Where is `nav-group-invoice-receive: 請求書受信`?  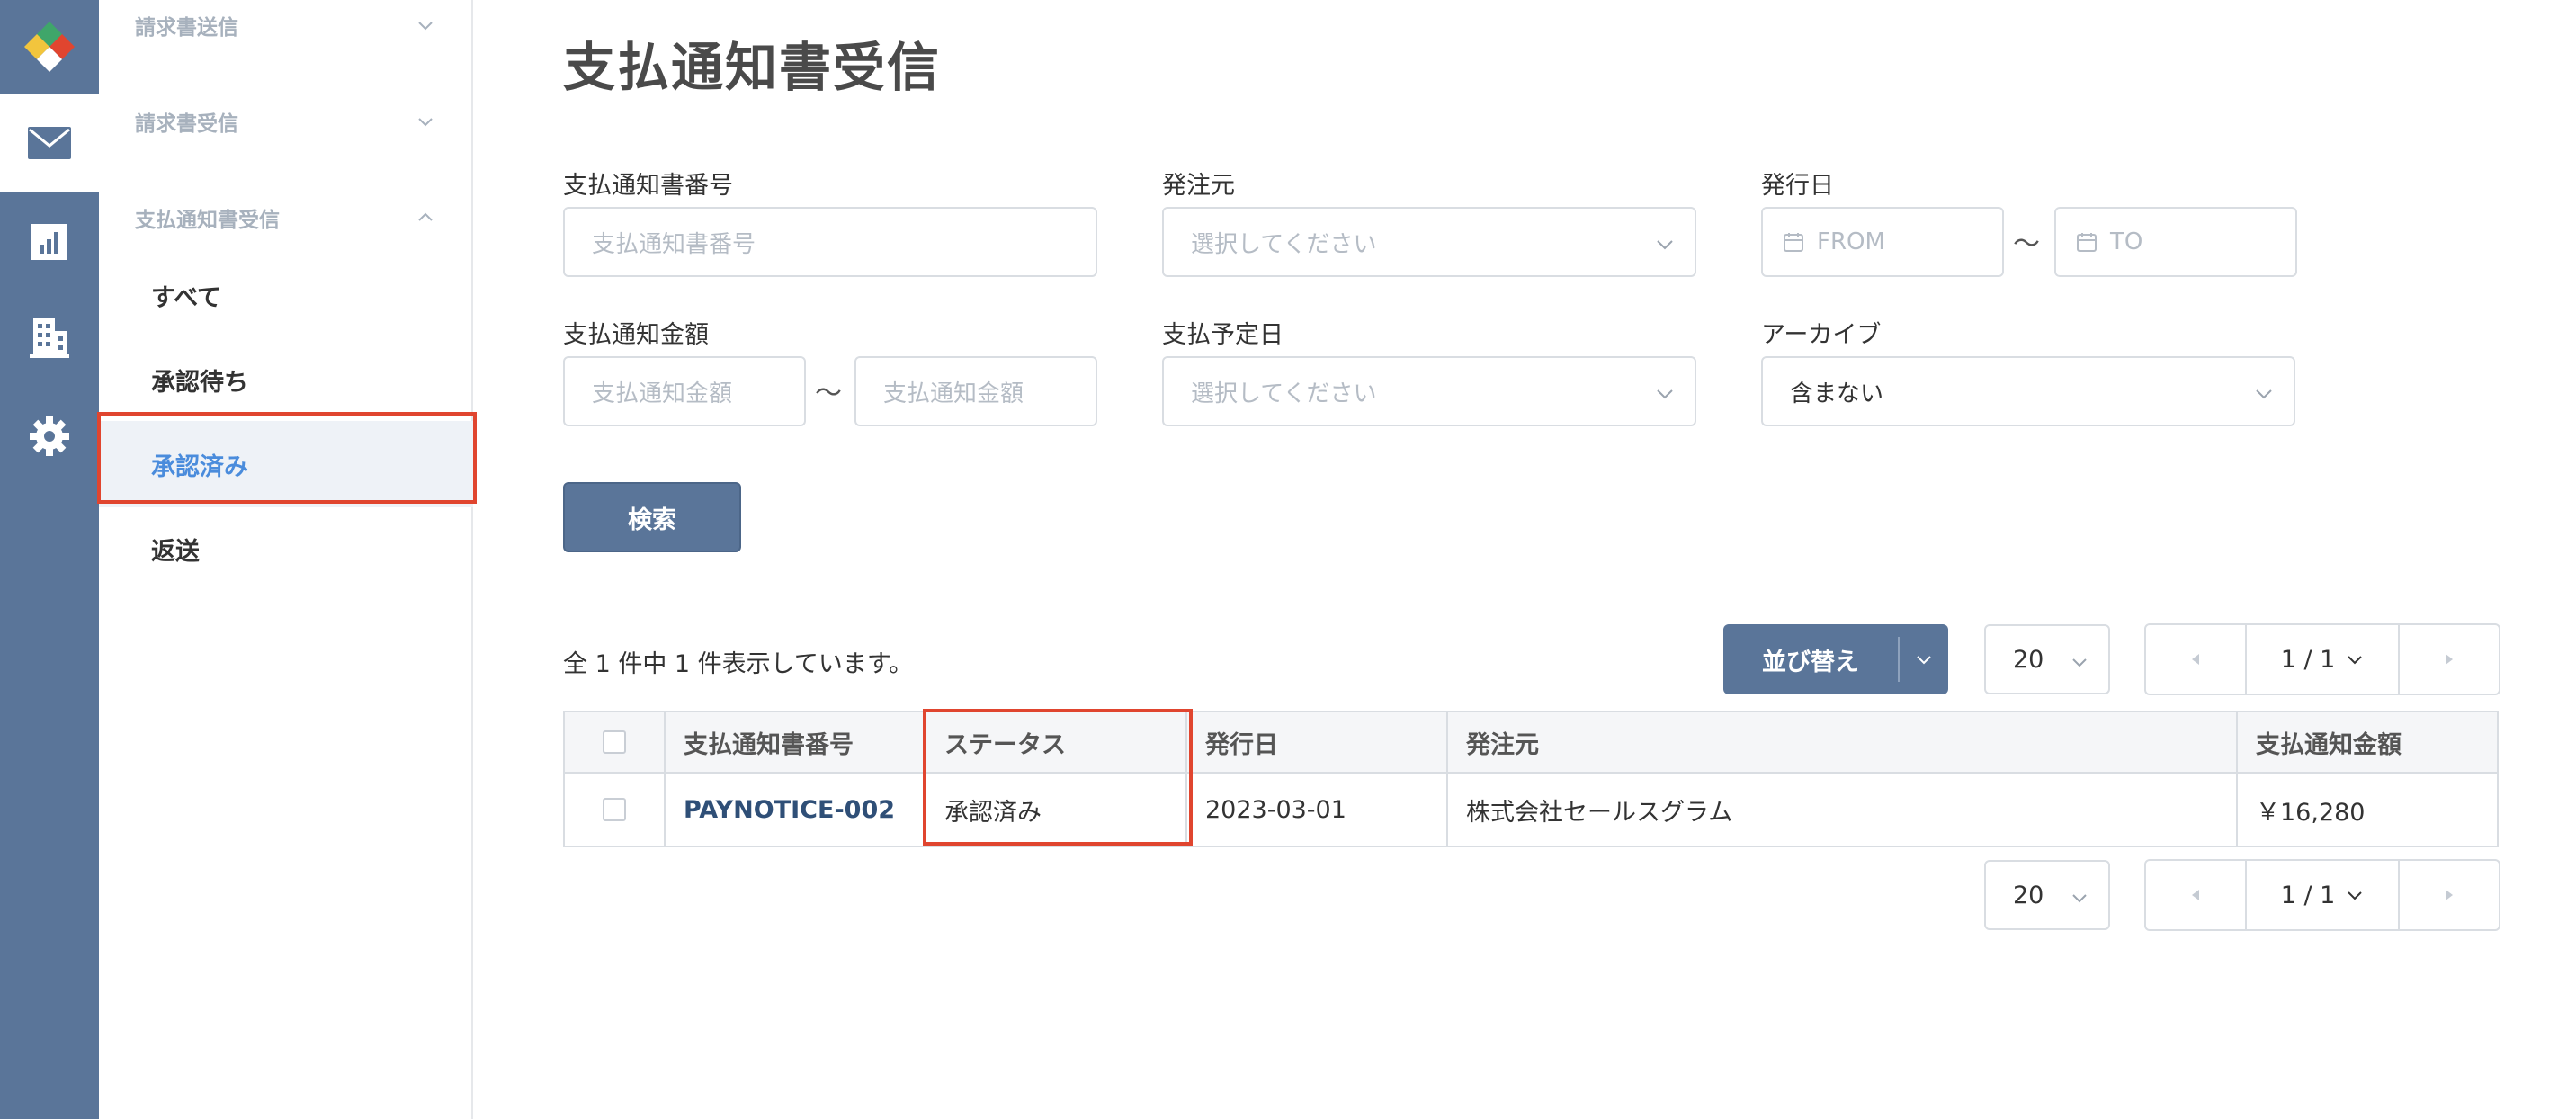 nav-group-invoice-receive: 請求書受信 is located at coordinates (285, 121).